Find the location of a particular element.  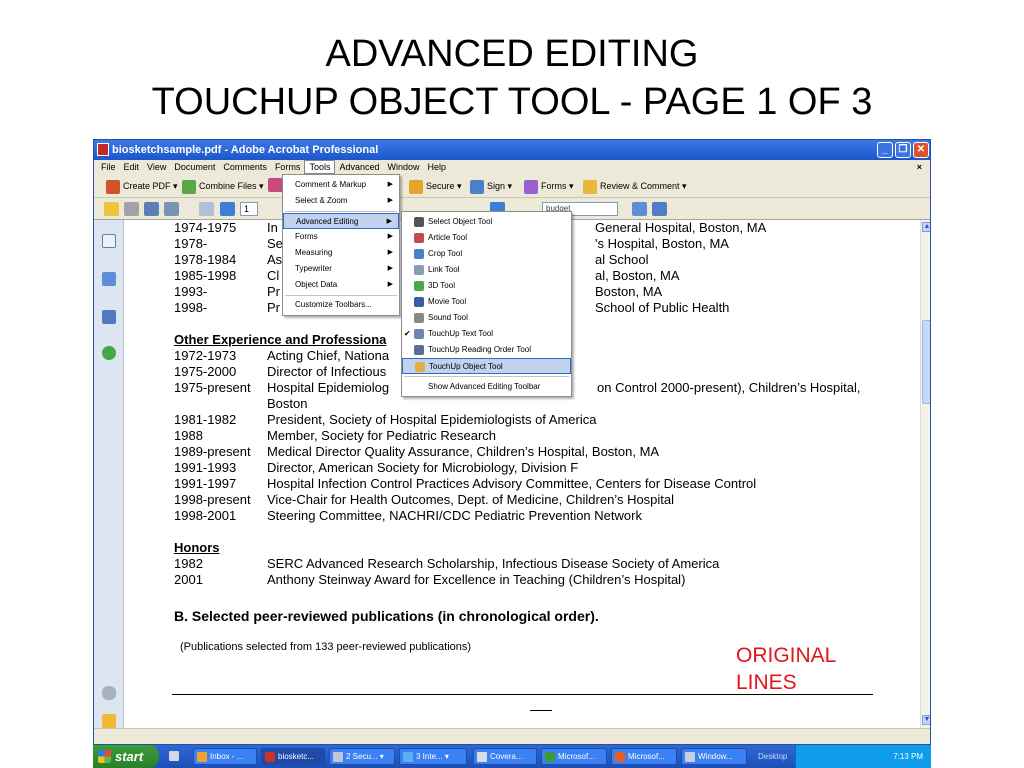

previous-page-icon is located at coordinates (206, 209).